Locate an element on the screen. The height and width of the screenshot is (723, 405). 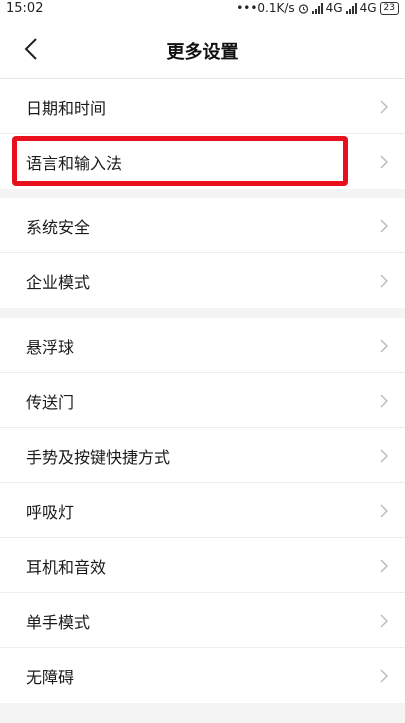
settings-item: 语言和输入法 is located at coordinates (202, 161).